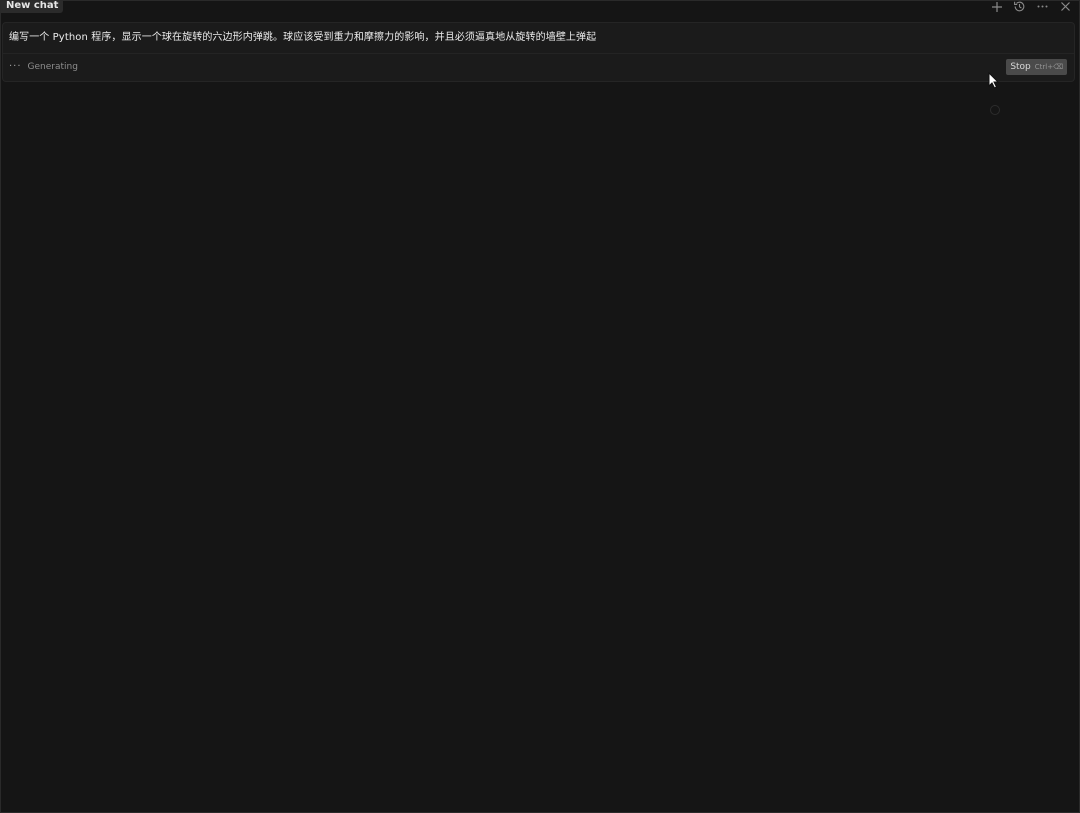 The image size is (1080, 813). I want to click on status-text: Generating, so click(52, 67).